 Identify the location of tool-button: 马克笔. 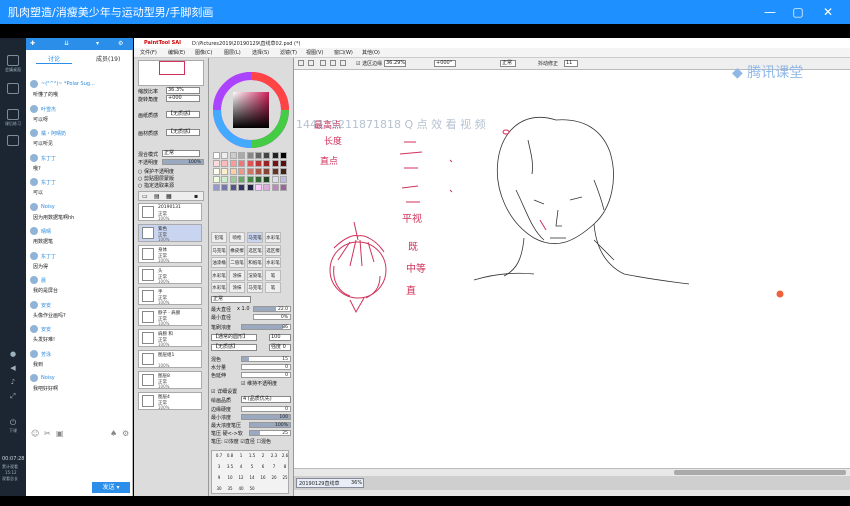
(255, 287).